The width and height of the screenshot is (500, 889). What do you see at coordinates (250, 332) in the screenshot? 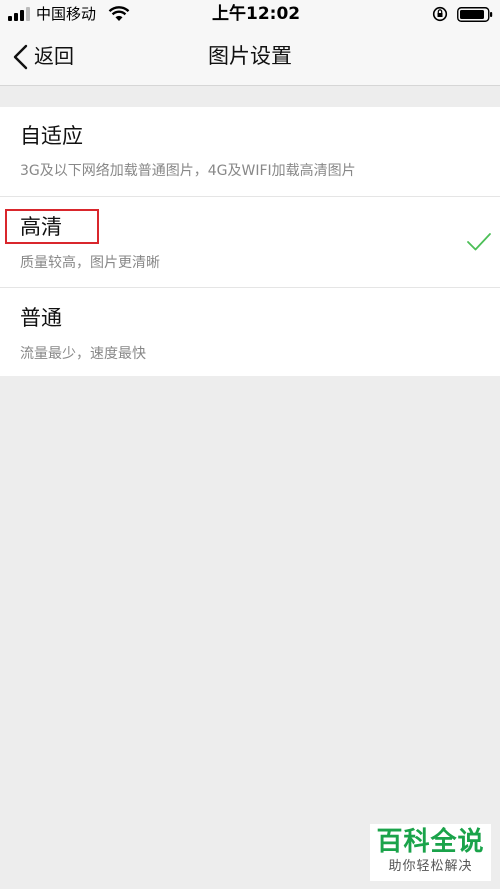
I see `option-normal: 普通 流量最少，速度最快` at bounding box center [250, 332].